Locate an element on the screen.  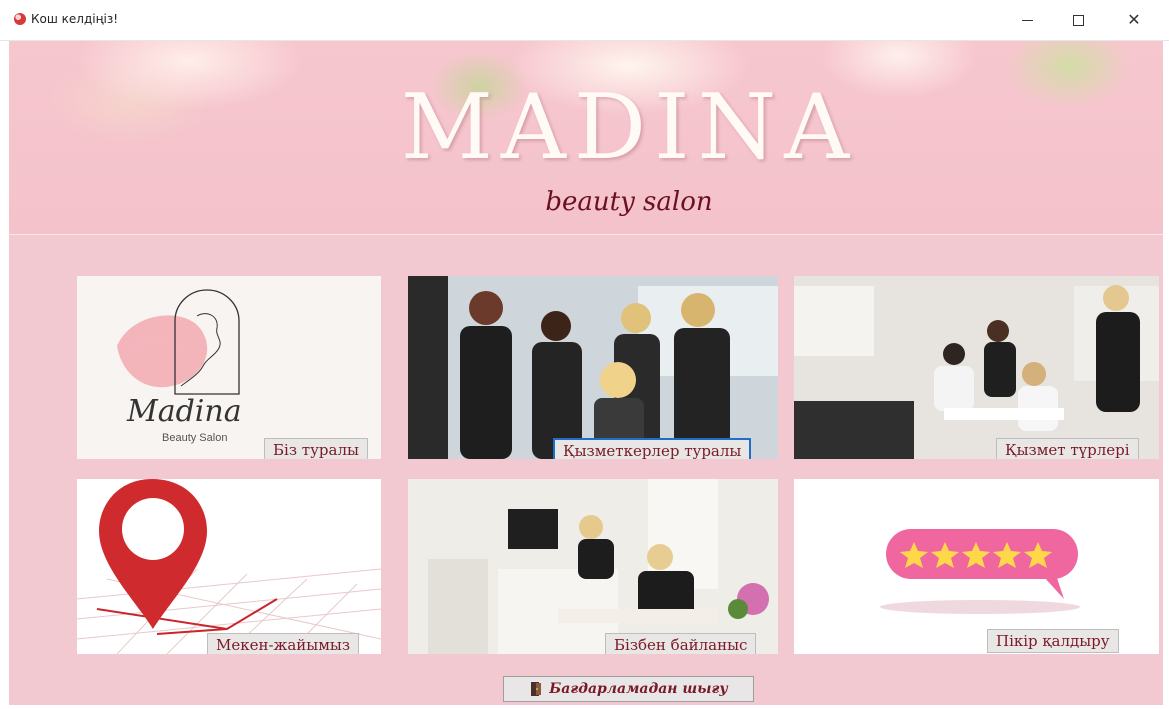
contact-tile: Бізбен байланыс is located at coordinates (593, 566).